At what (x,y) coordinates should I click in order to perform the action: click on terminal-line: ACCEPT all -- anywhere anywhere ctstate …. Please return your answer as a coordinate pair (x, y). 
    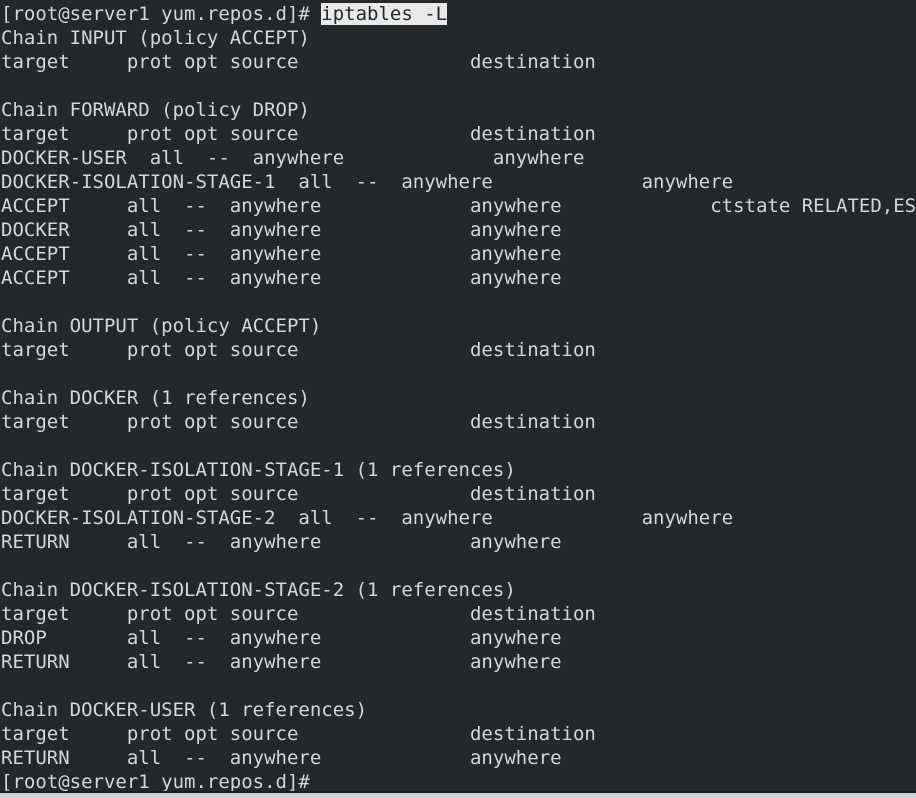
    Looking at the image, I should click on (458, 206).